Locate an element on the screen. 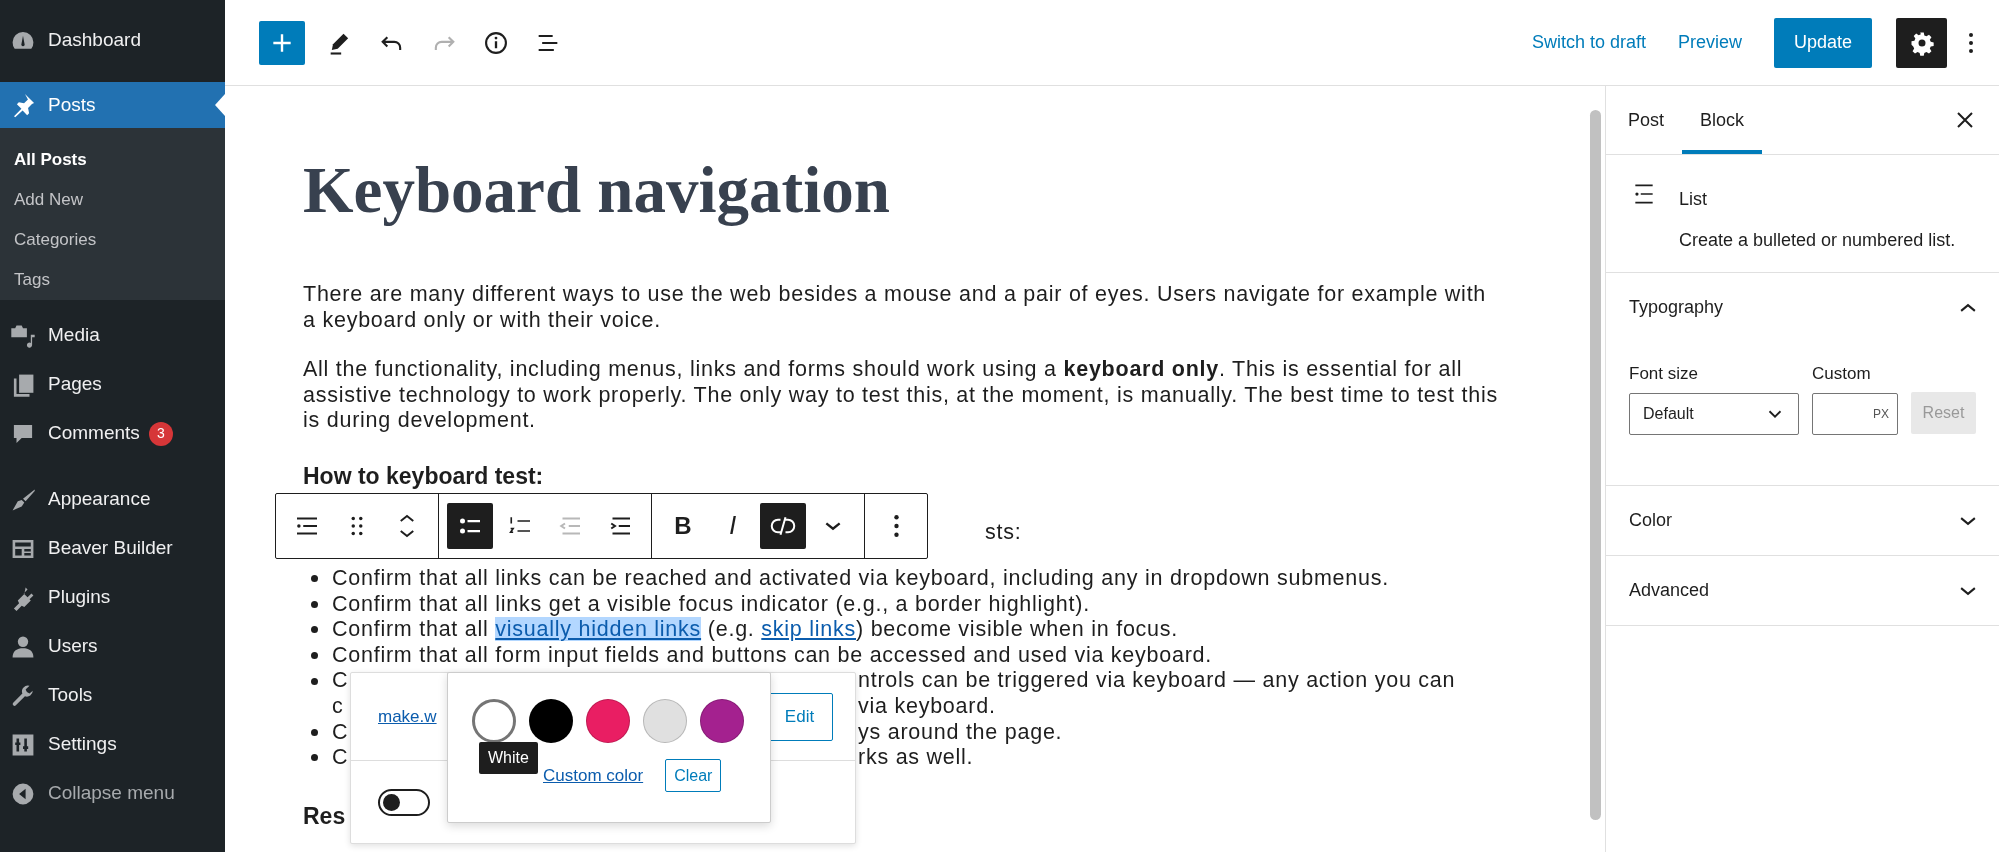 This screenshot has width=1999, height=852. list-item-text: c is located at coordinates (338, 706).